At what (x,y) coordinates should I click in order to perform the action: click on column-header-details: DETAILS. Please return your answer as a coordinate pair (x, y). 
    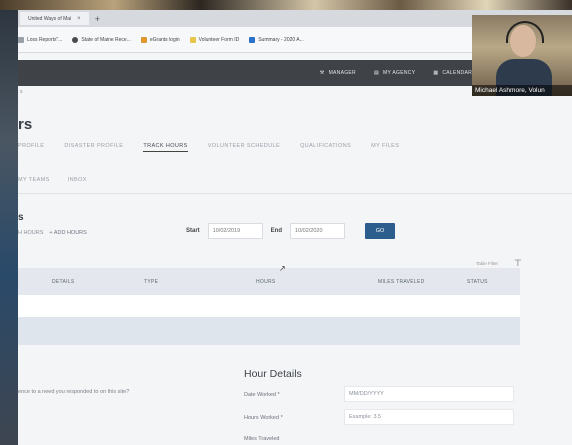
    Looking at the image, I should click on (63, 282).